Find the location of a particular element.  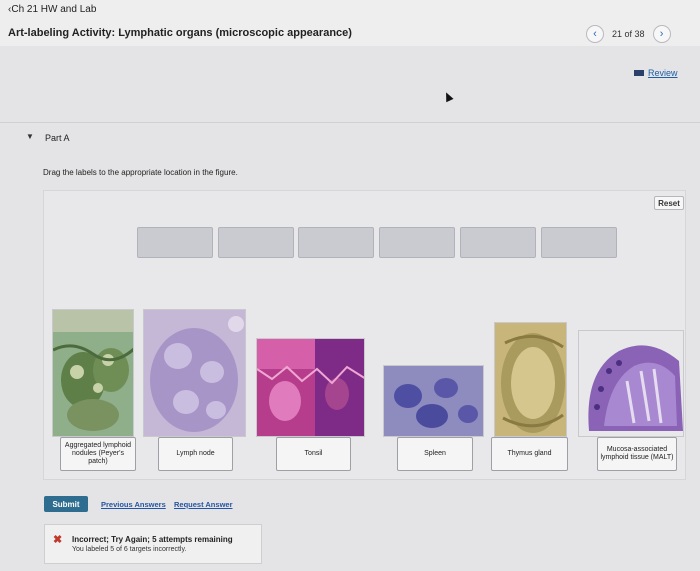

review-link: Review is located at coordinates (656, 73).